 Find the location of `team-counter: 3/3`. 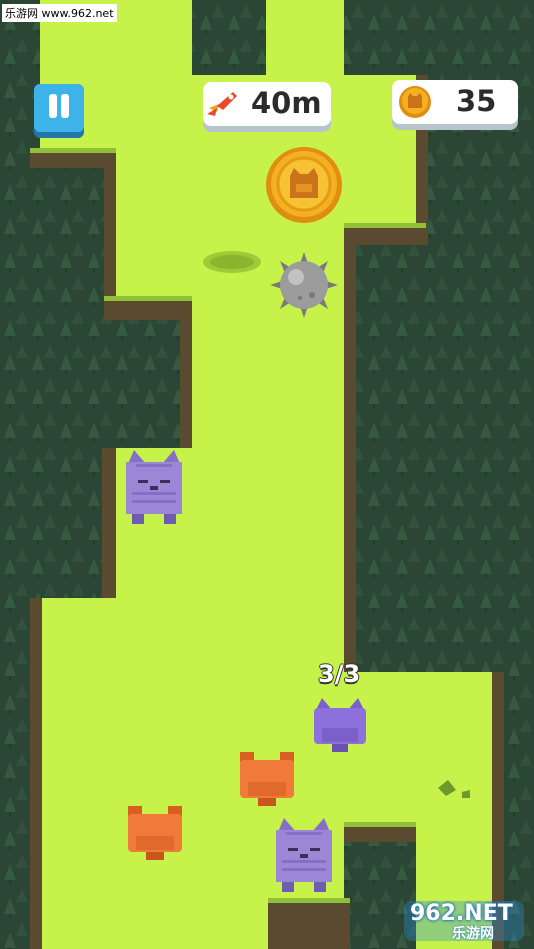

team-counter: 3/3 is located at coordinates (339, 674).